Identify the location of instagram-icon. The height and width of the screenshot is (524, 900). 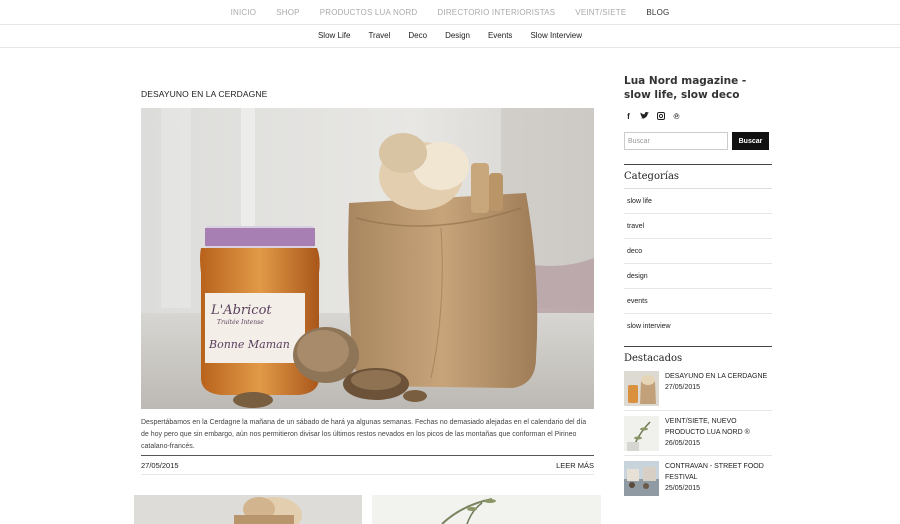
(660, 117).